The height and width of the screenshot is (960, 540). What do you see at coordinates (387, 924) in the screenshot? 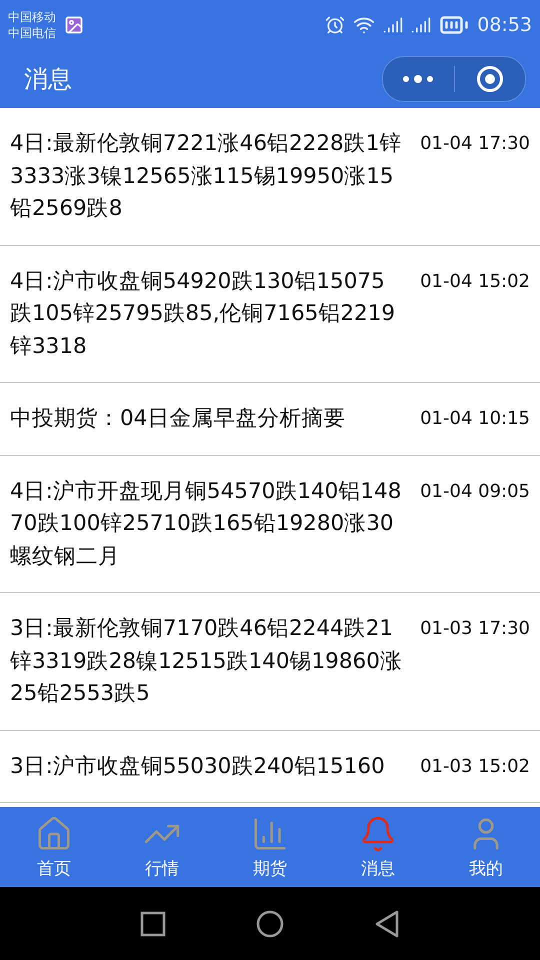
I see `back-icon` at bounding box center [387, 924].